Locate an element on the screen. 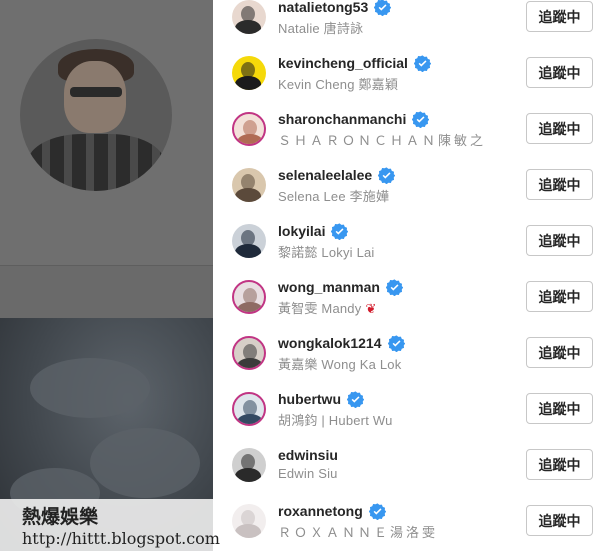 Image resolution: width=608 pixels, height=551 pixels. following-row: natalietong53 Natalie 唐詩詠 追蹤中 is located at coordinates (410, 27).